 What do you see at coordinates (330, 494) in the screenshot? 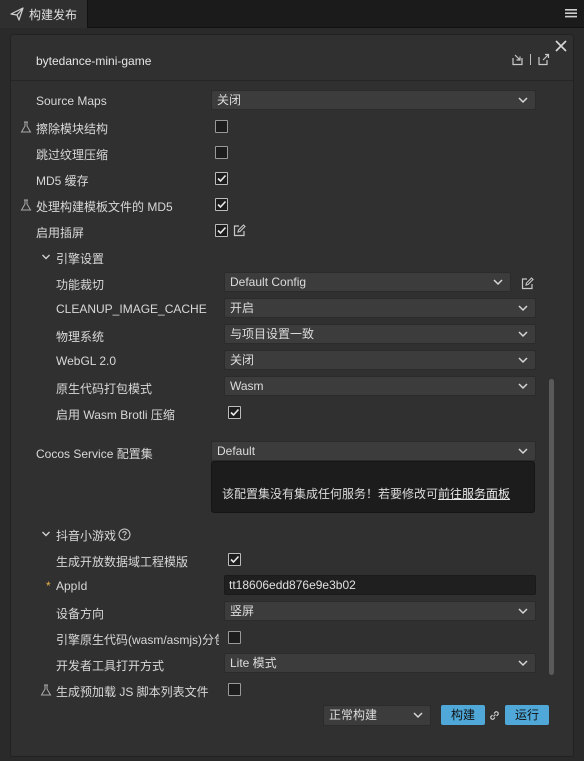
I see `info-message: 该配置集没有集成任何服务！若要修改可` at bounding box center [330, 494].